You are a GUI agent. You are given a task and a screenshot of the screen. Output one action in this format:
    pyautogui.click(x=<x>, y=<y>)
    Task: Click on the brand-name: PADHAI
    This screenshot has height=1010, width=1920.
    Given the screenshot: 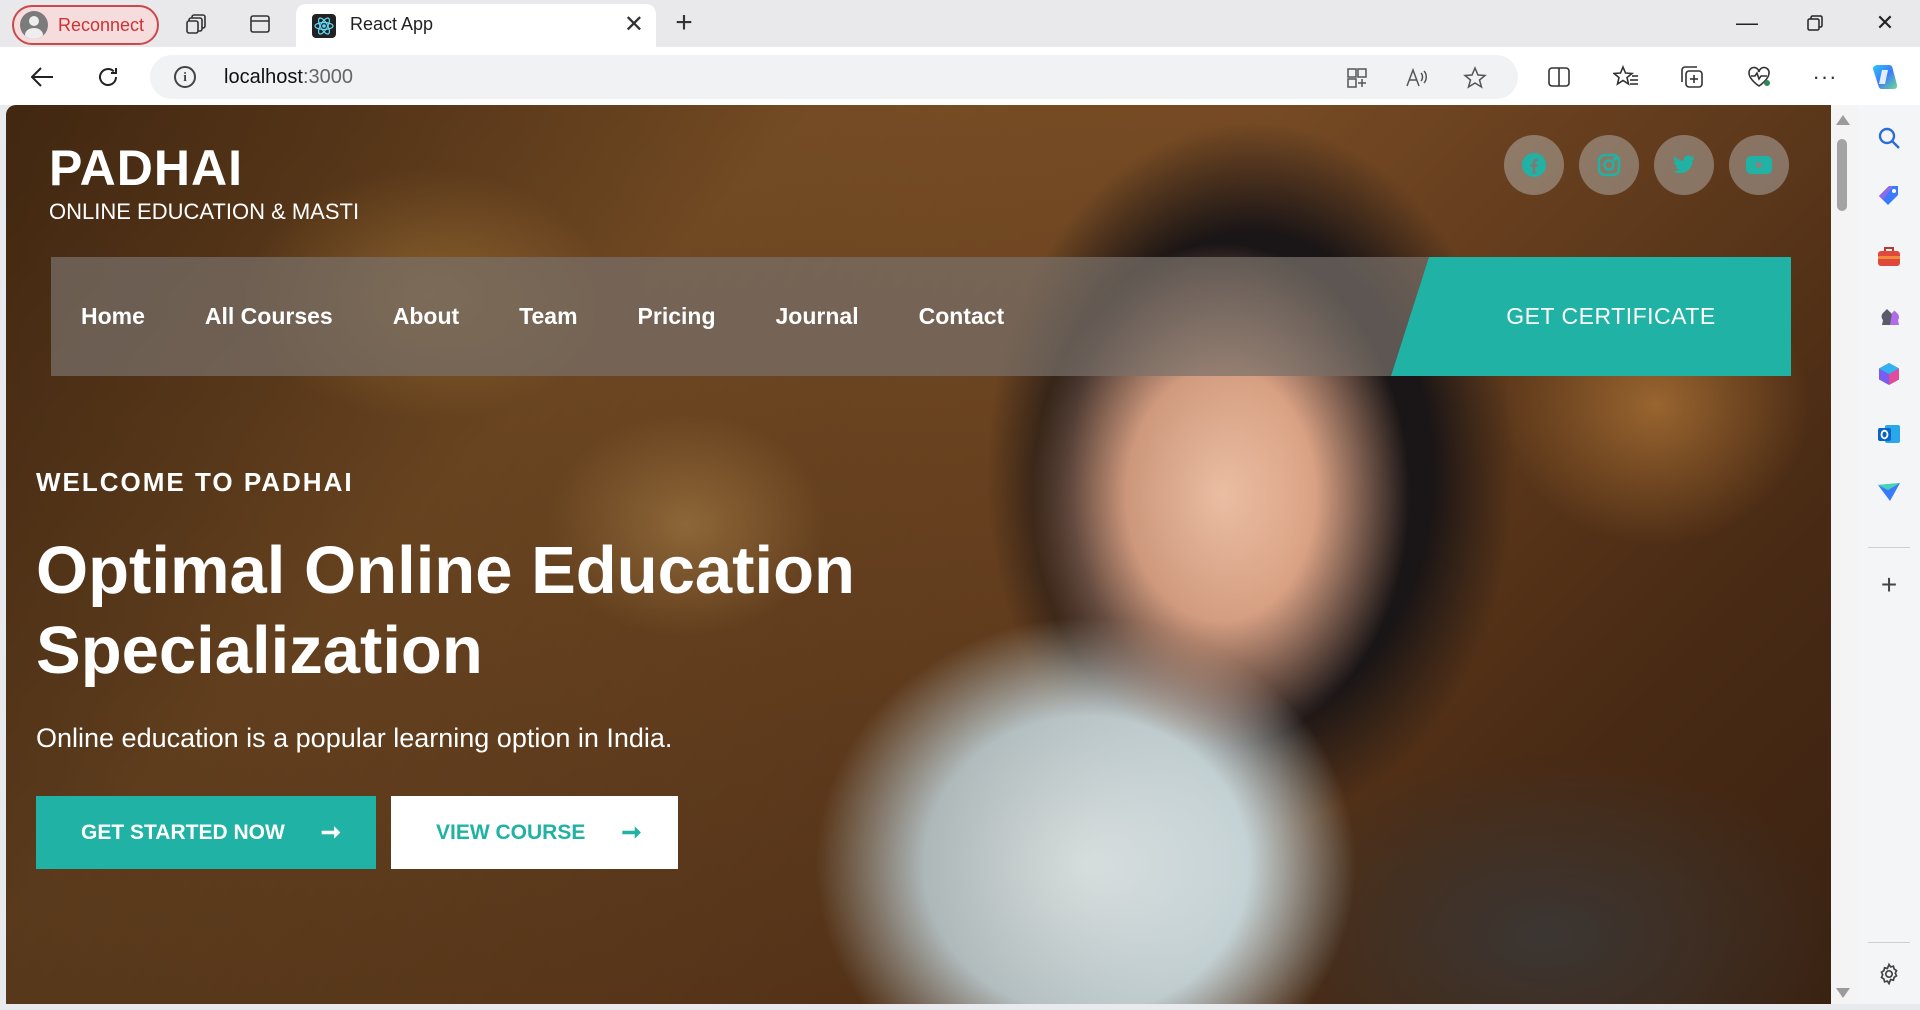 What is the action you would take?
    pyautogui.click(x=146, y=168)
    